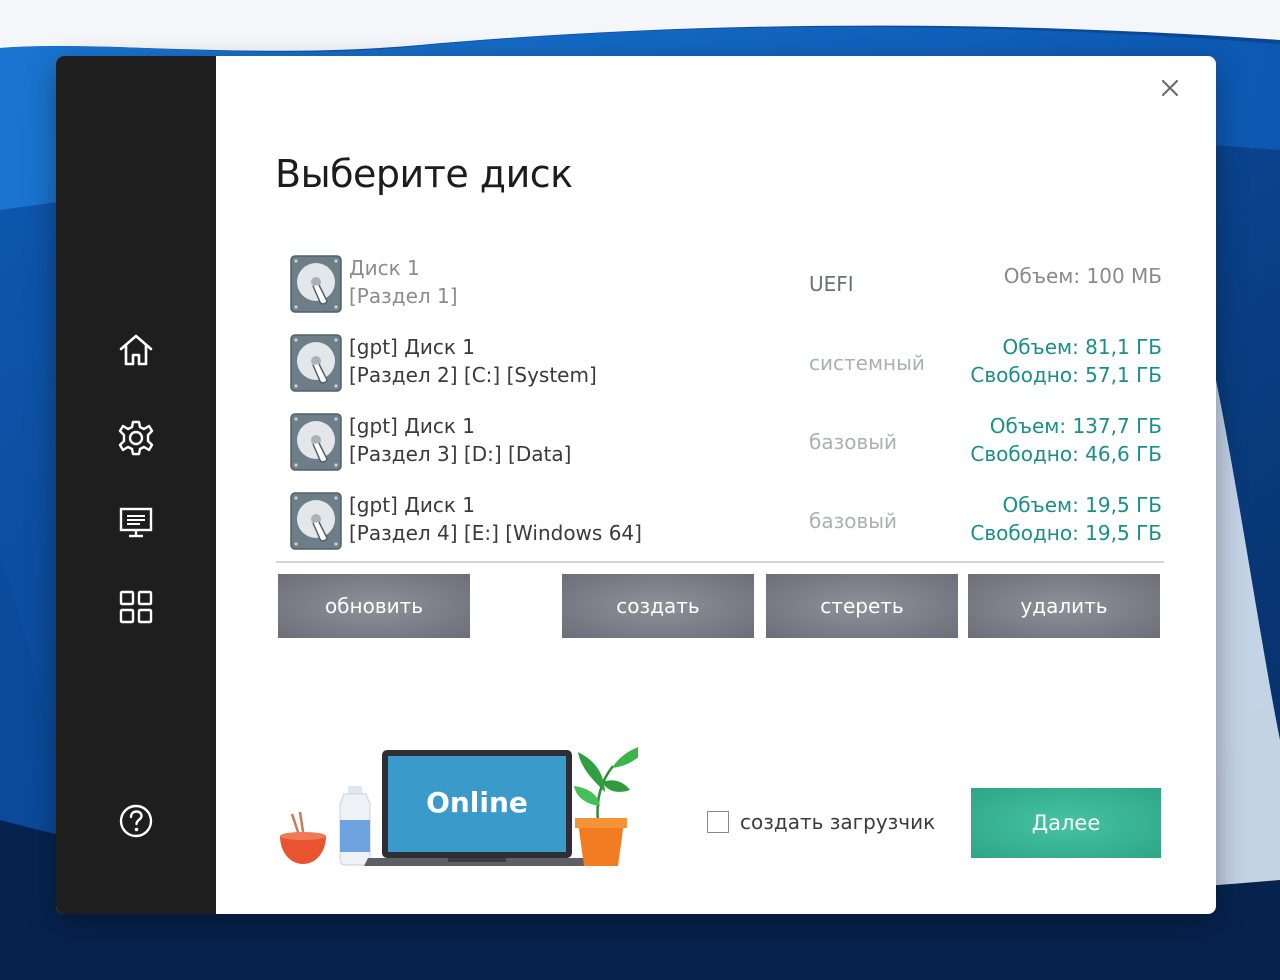  I want to click on next-button: Далее, so click(1066, 823).